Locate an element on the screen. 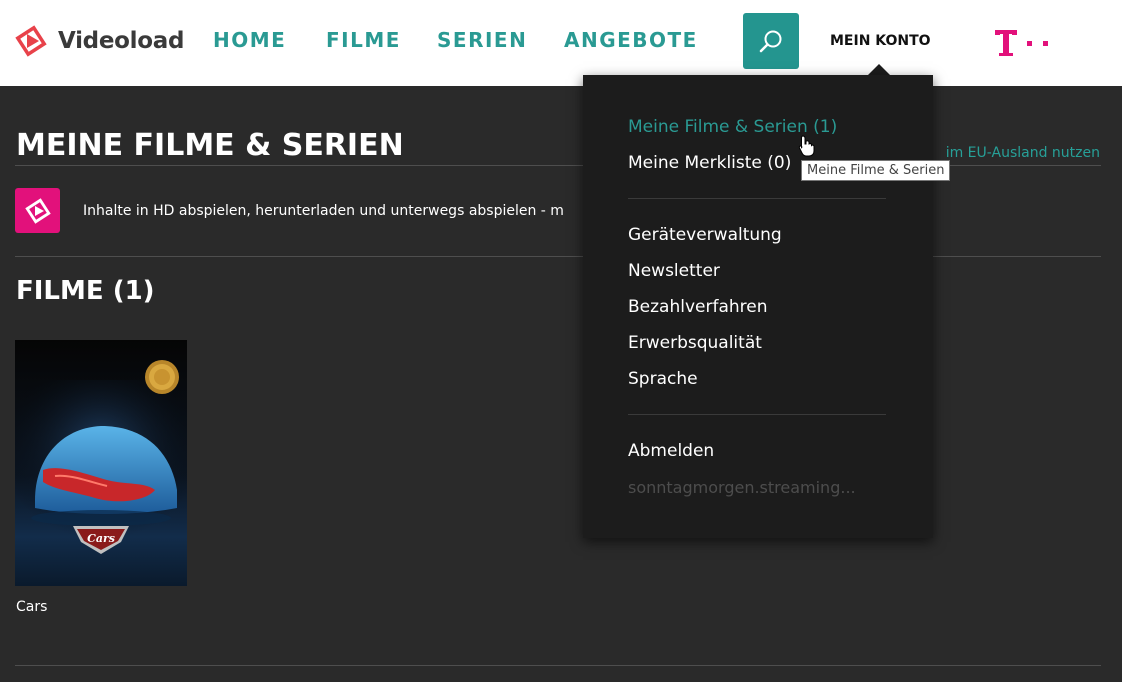 The width and height of the screenshot is (1122, 682). search-icon is located at coordinates (770, 41).